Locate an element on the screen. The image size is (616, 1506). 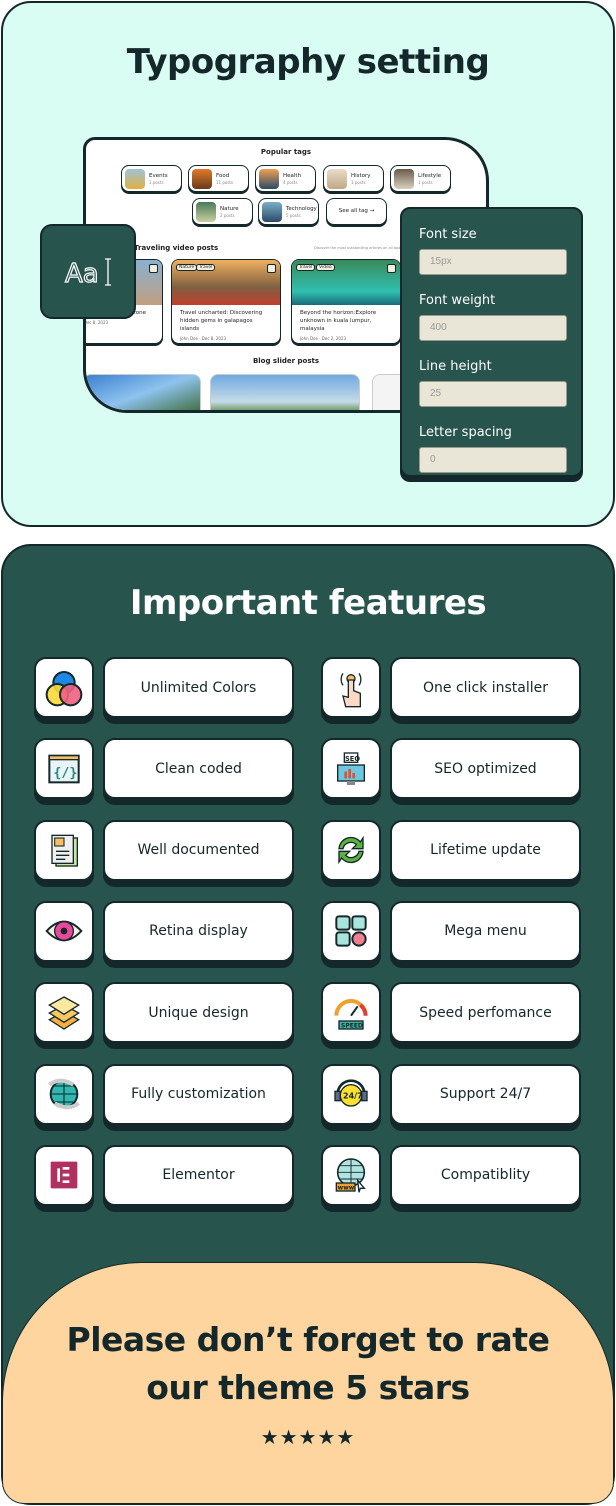
document-icon is located at coordinates (64, 850).